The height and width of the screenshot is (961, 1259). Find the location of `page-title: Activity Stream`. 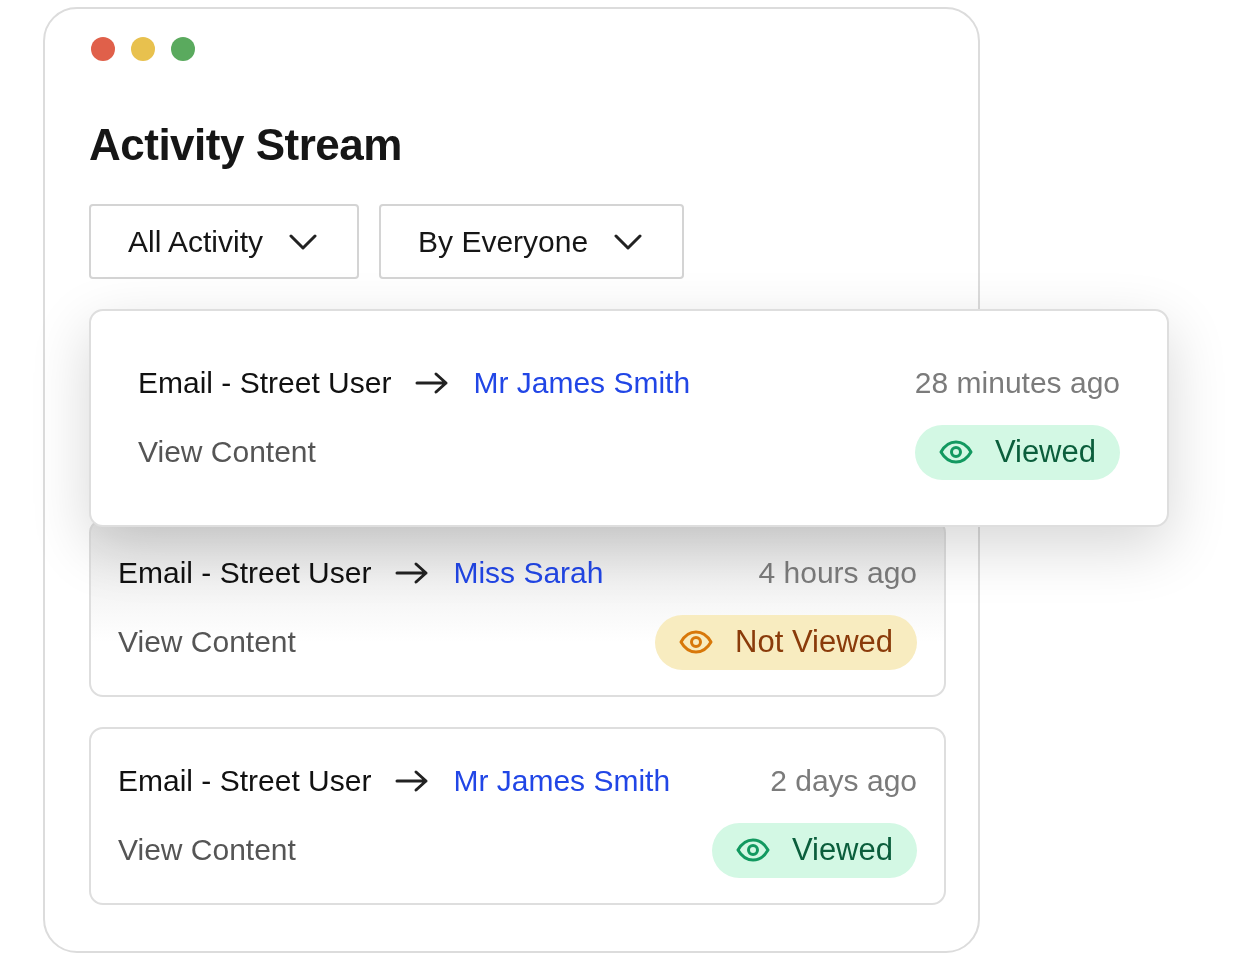

page-title: Activity Stream is located at coordinates (246, 145).